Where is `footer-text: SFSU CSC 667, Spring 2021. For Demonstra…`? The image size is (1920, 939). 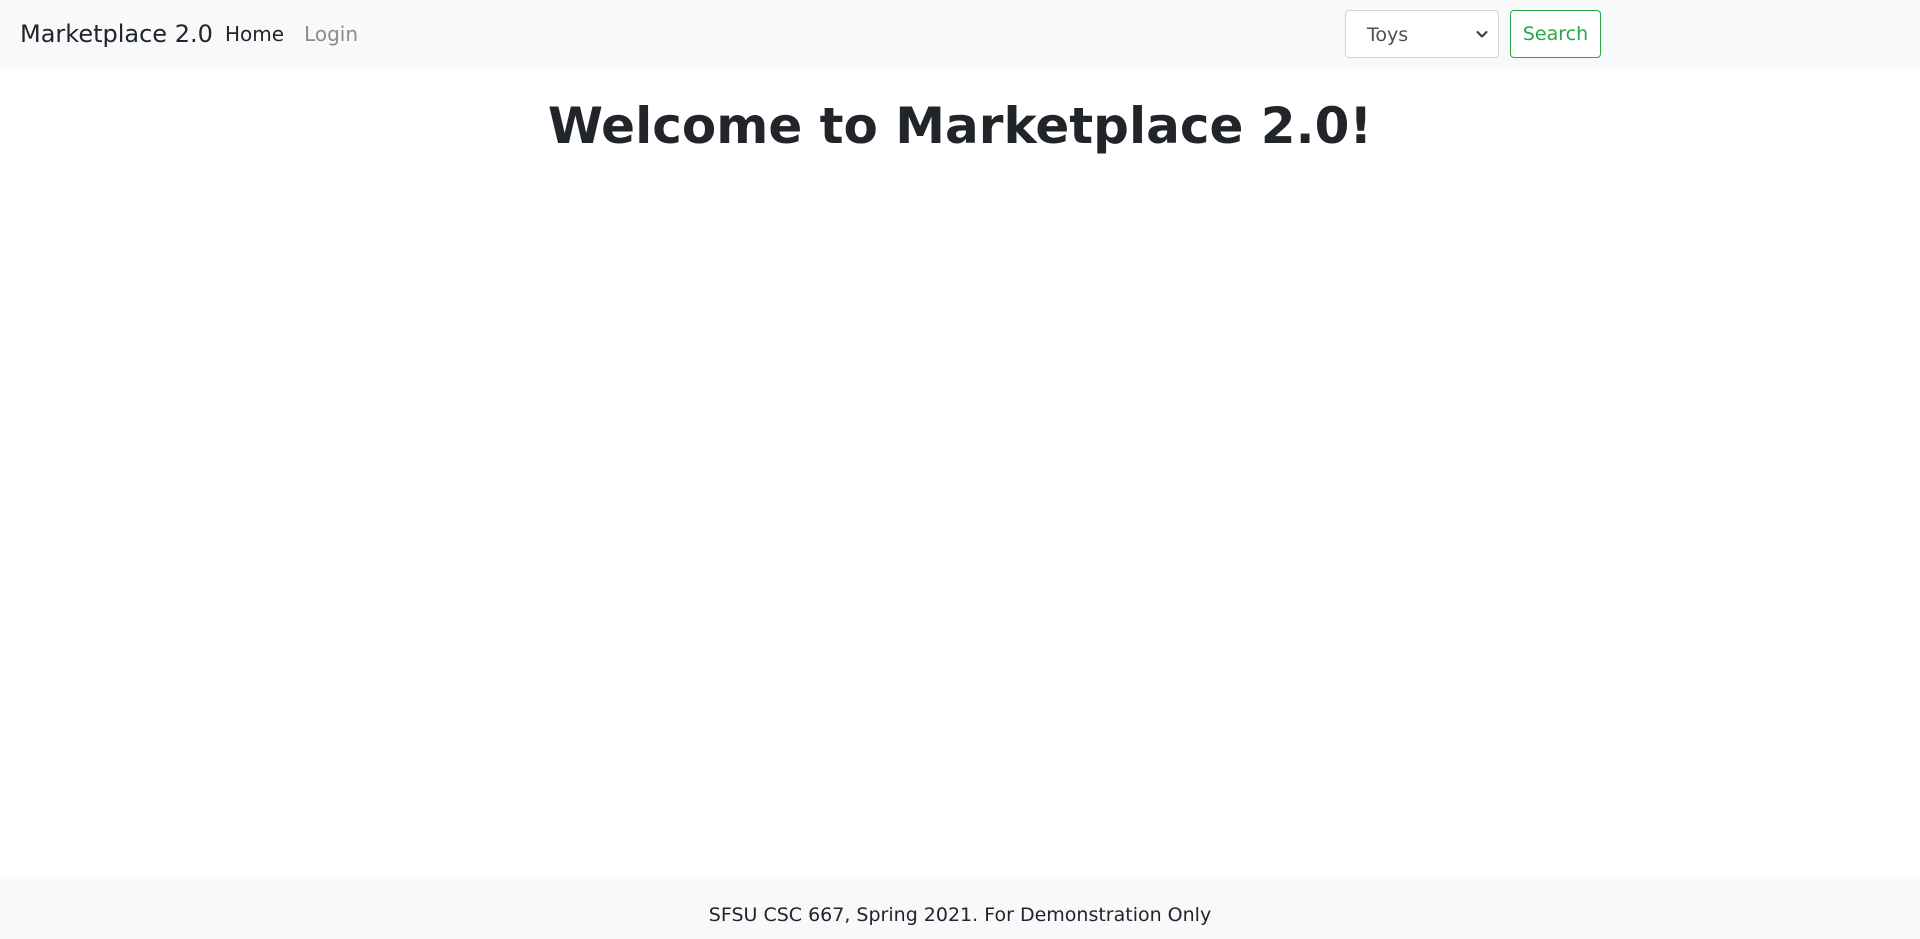 footer-text: SFSU CSC 667, Spring 2021. For Demonstra… is located at coordinates (960, 915).